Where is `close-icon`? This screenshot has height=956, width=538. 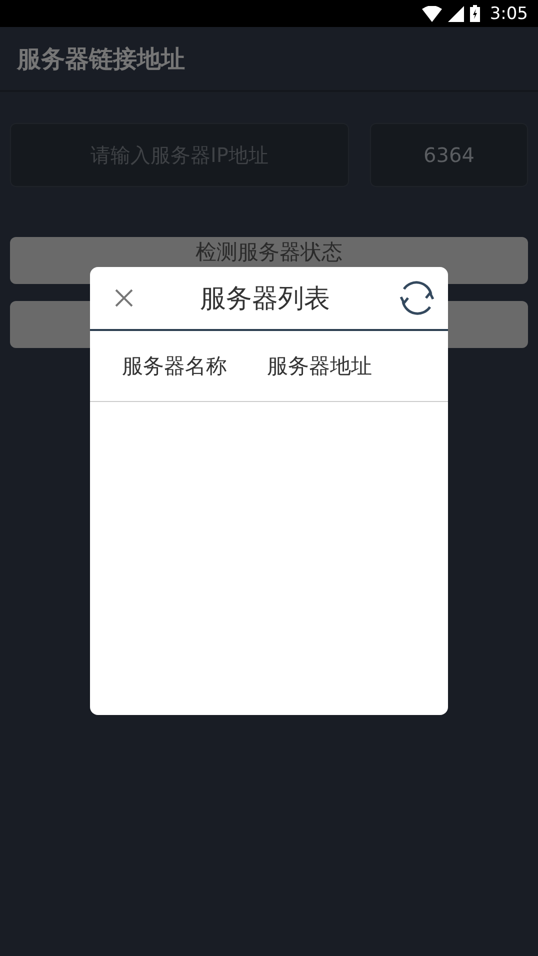
close-icon is located at coordinates (124, 298).